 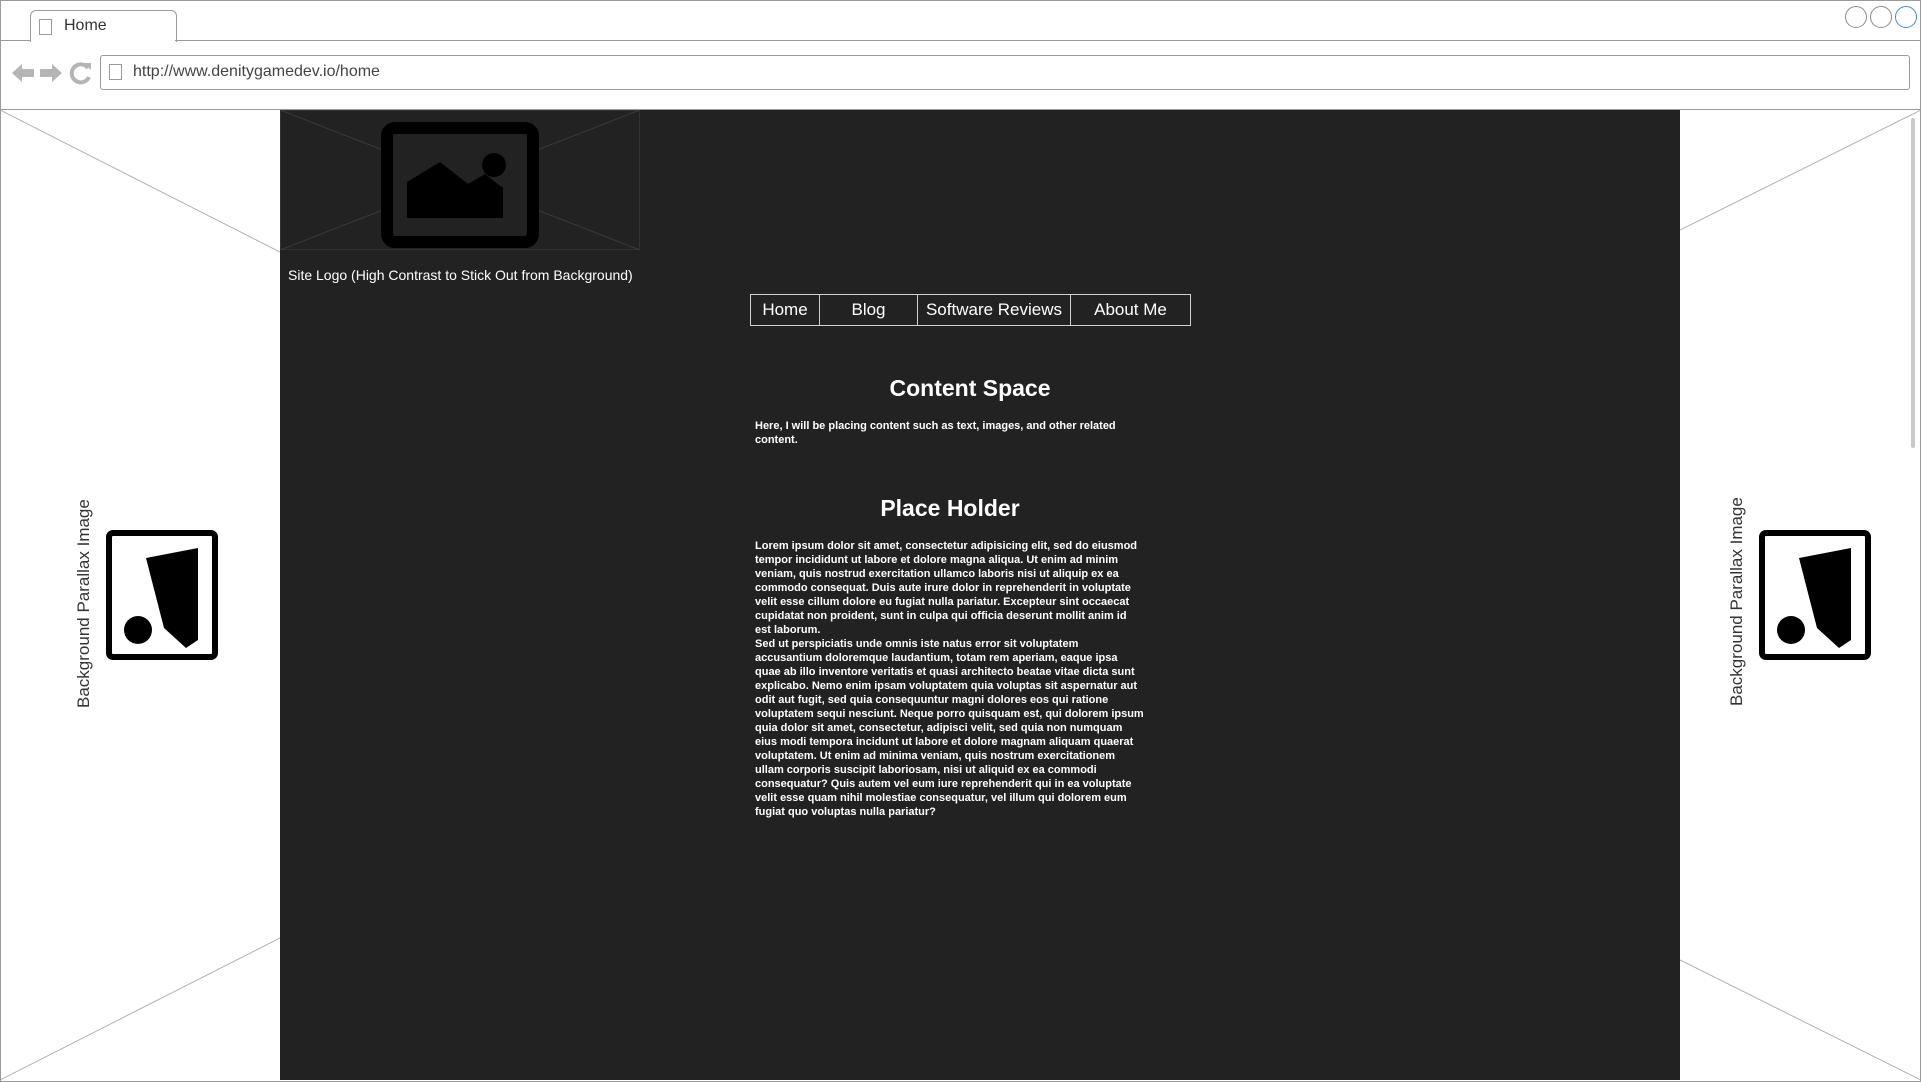 I want to click on url-text: http://www.denitygamedev.io/home, so click(x=256, y=72).